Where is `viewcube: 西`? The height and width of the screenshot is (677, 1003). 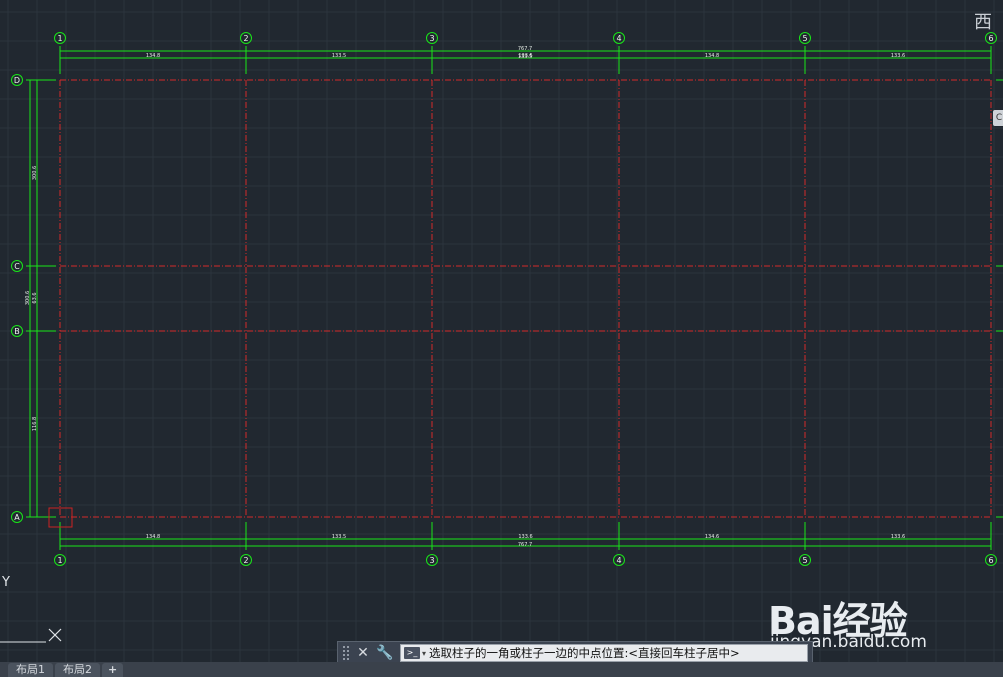 viewcube: 西 is located at coordinates (983, 23).